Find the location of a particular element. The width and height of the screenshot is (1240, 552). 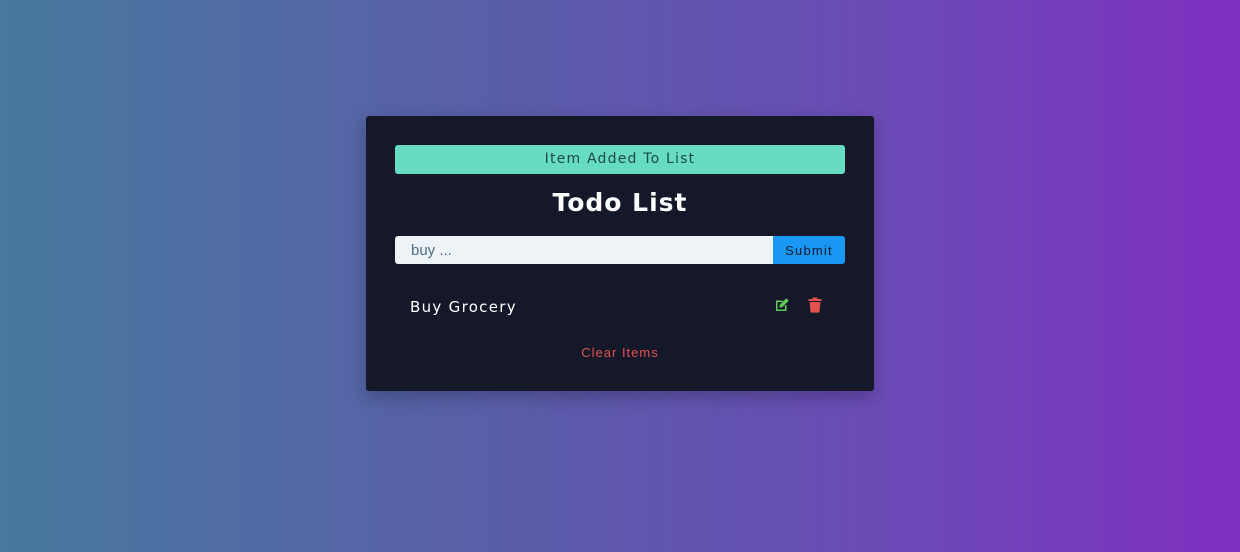

todo-form: Submit is located at coordinates (620, 250).